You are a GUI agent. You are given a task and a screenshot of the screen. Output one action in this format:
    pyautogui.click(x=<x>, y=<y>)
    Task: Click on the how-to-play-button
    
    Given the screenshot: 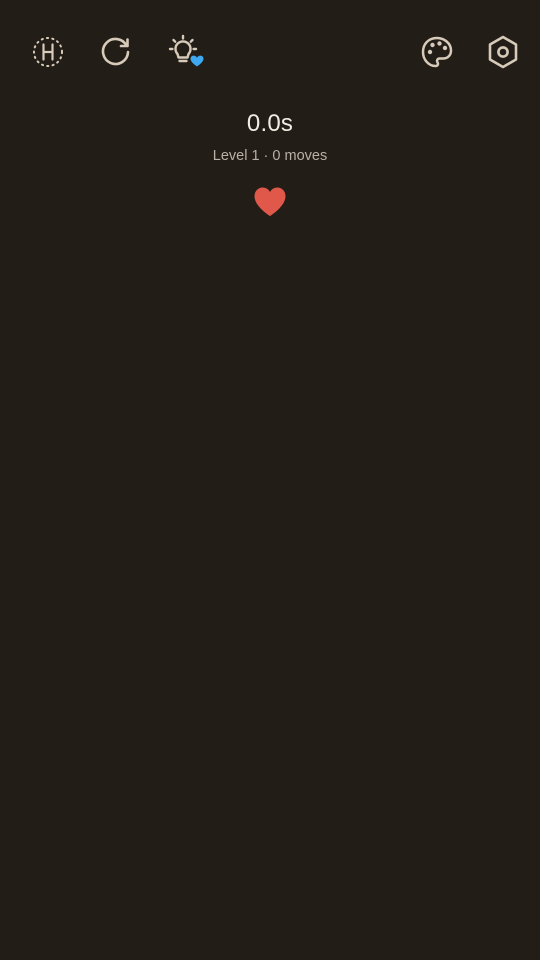 What is the action you would take?
    pyautogui.click(x=48, y=52)
    